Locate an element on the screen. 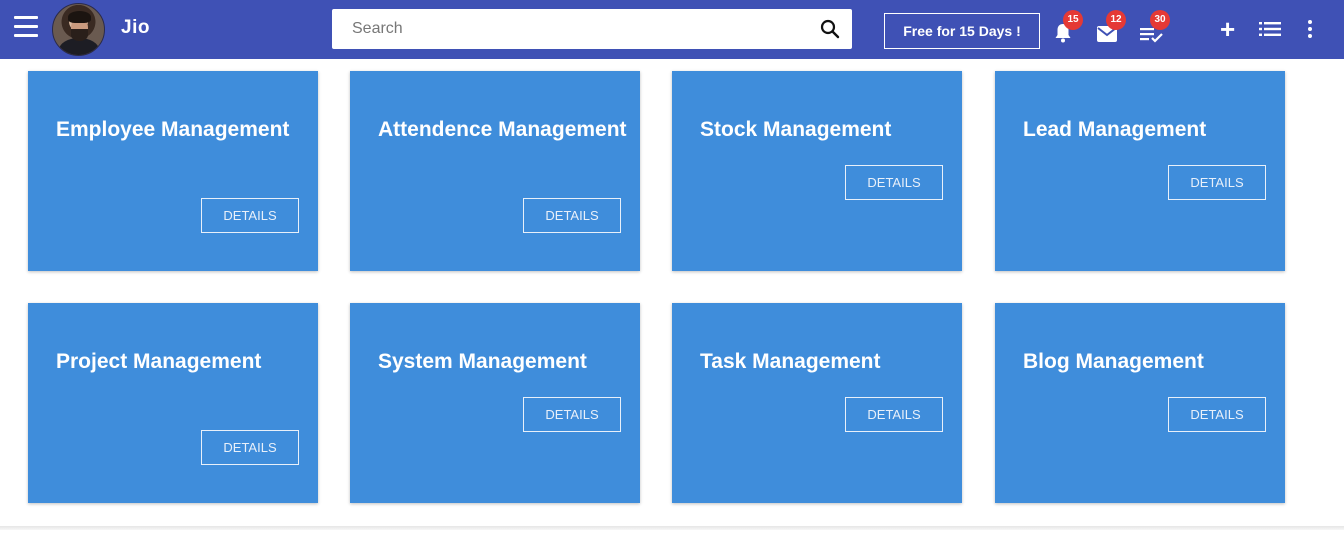  card-title: Project Management is located at coordinates (159, 361).